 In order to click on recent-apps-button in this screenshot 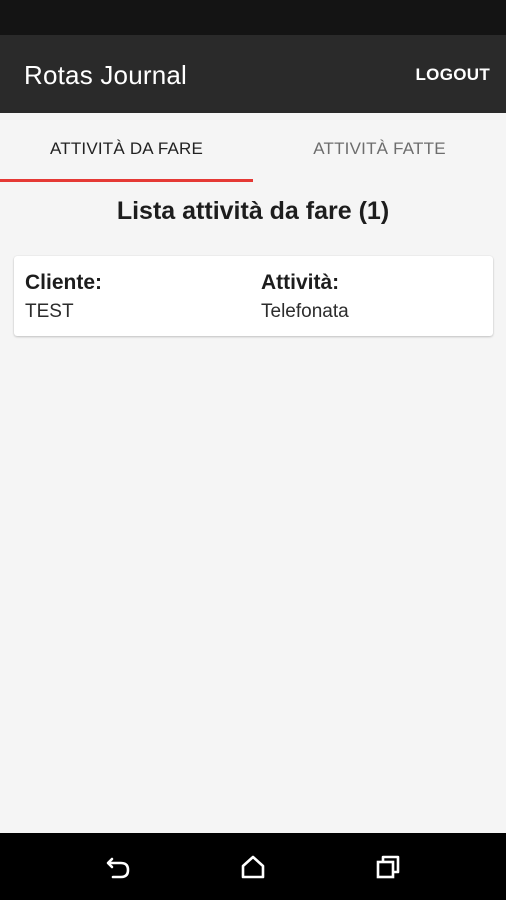, I will do `click(388, 867)`.